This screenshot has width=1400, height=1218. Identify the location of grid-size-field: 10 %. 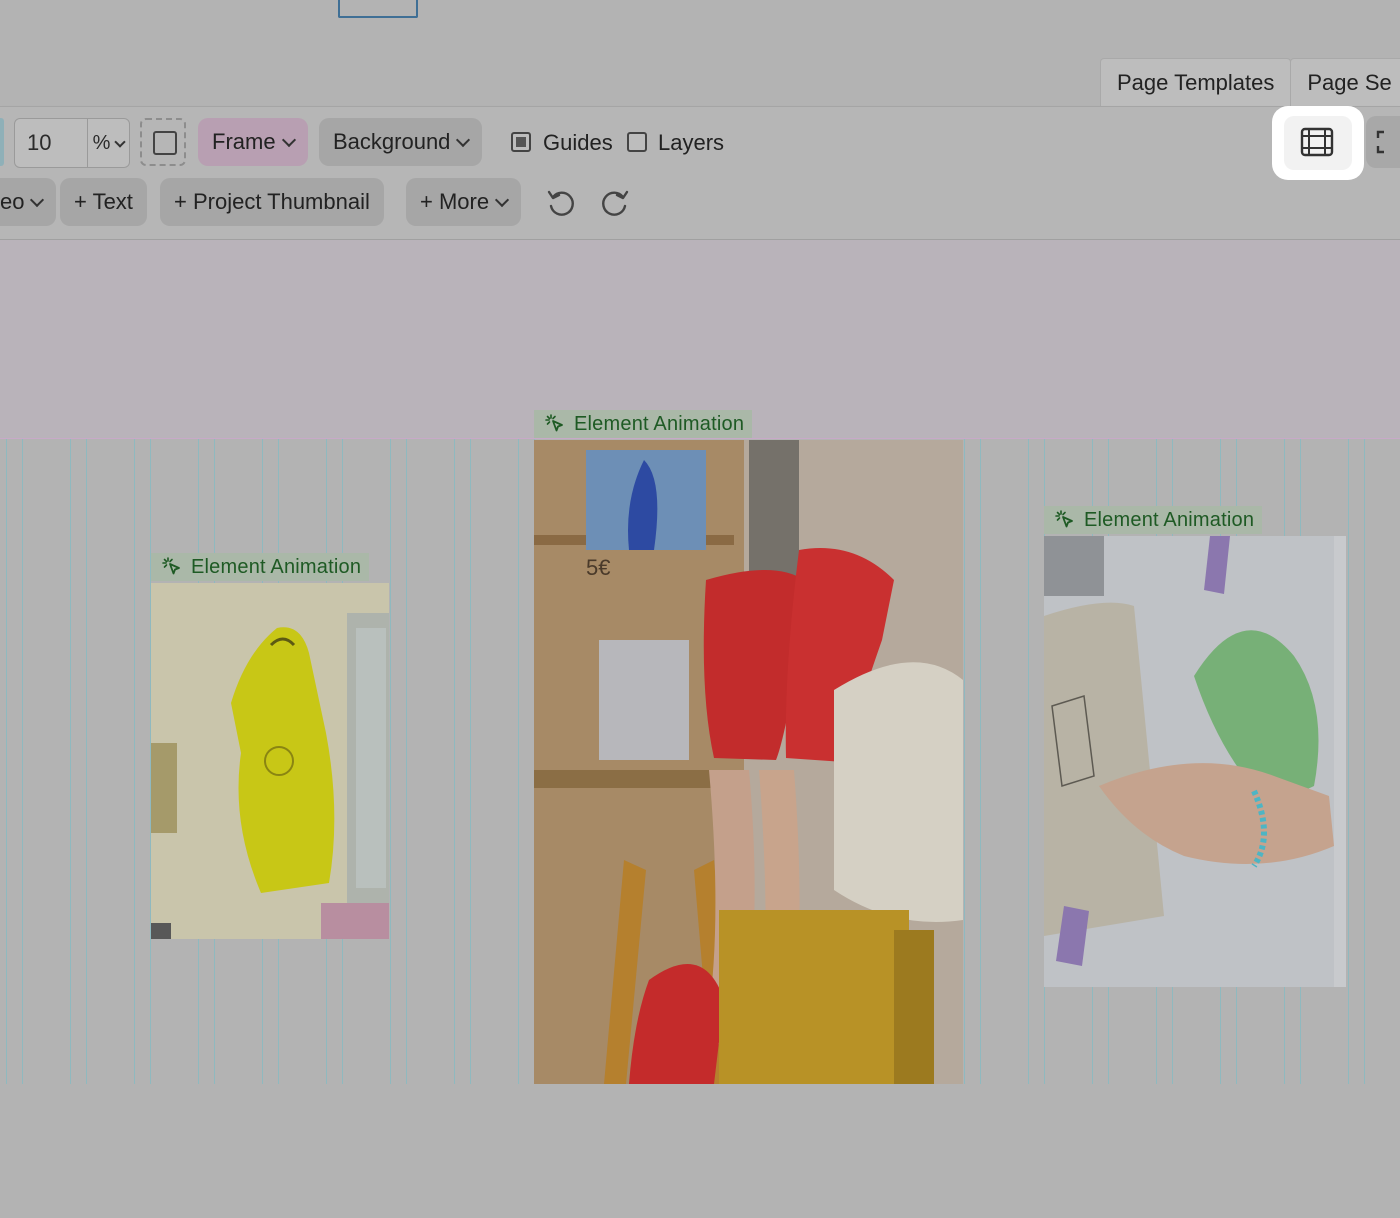
(72, 143).